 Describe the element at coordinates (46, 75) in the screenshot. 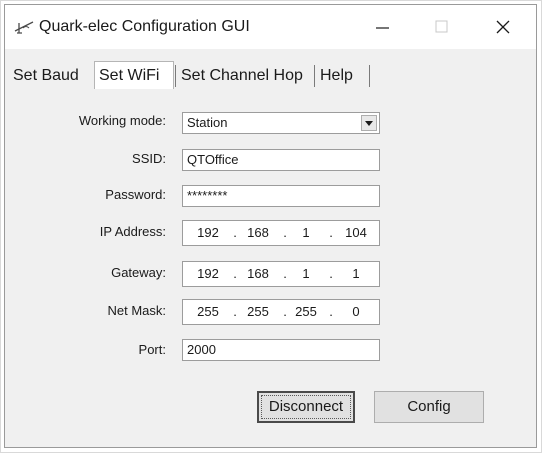

I see `tab-label: Set Baud` at that location.